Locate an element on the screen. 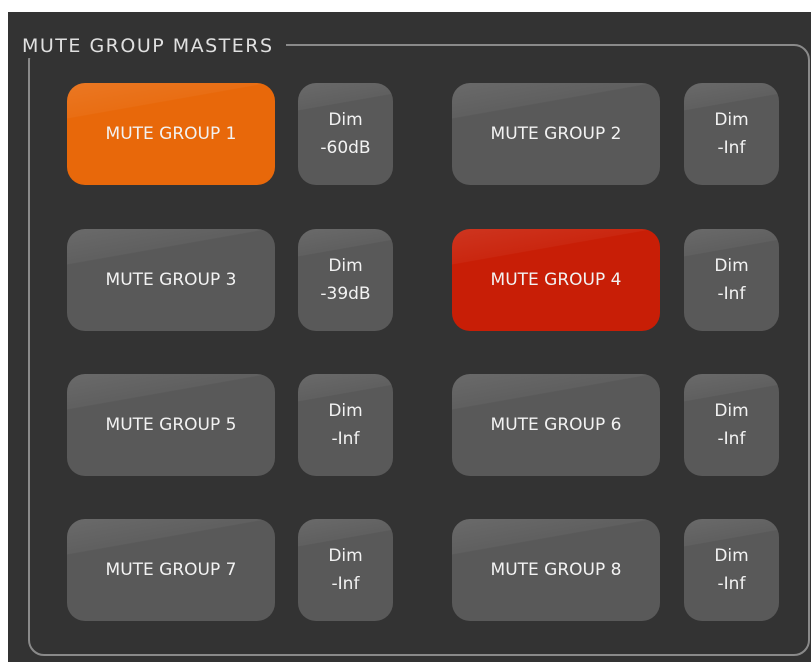 The height and width of the screenshot is (662, 811). mute-group-4-button: MUTE GROUP 4 is located at coordinates (556, 280).